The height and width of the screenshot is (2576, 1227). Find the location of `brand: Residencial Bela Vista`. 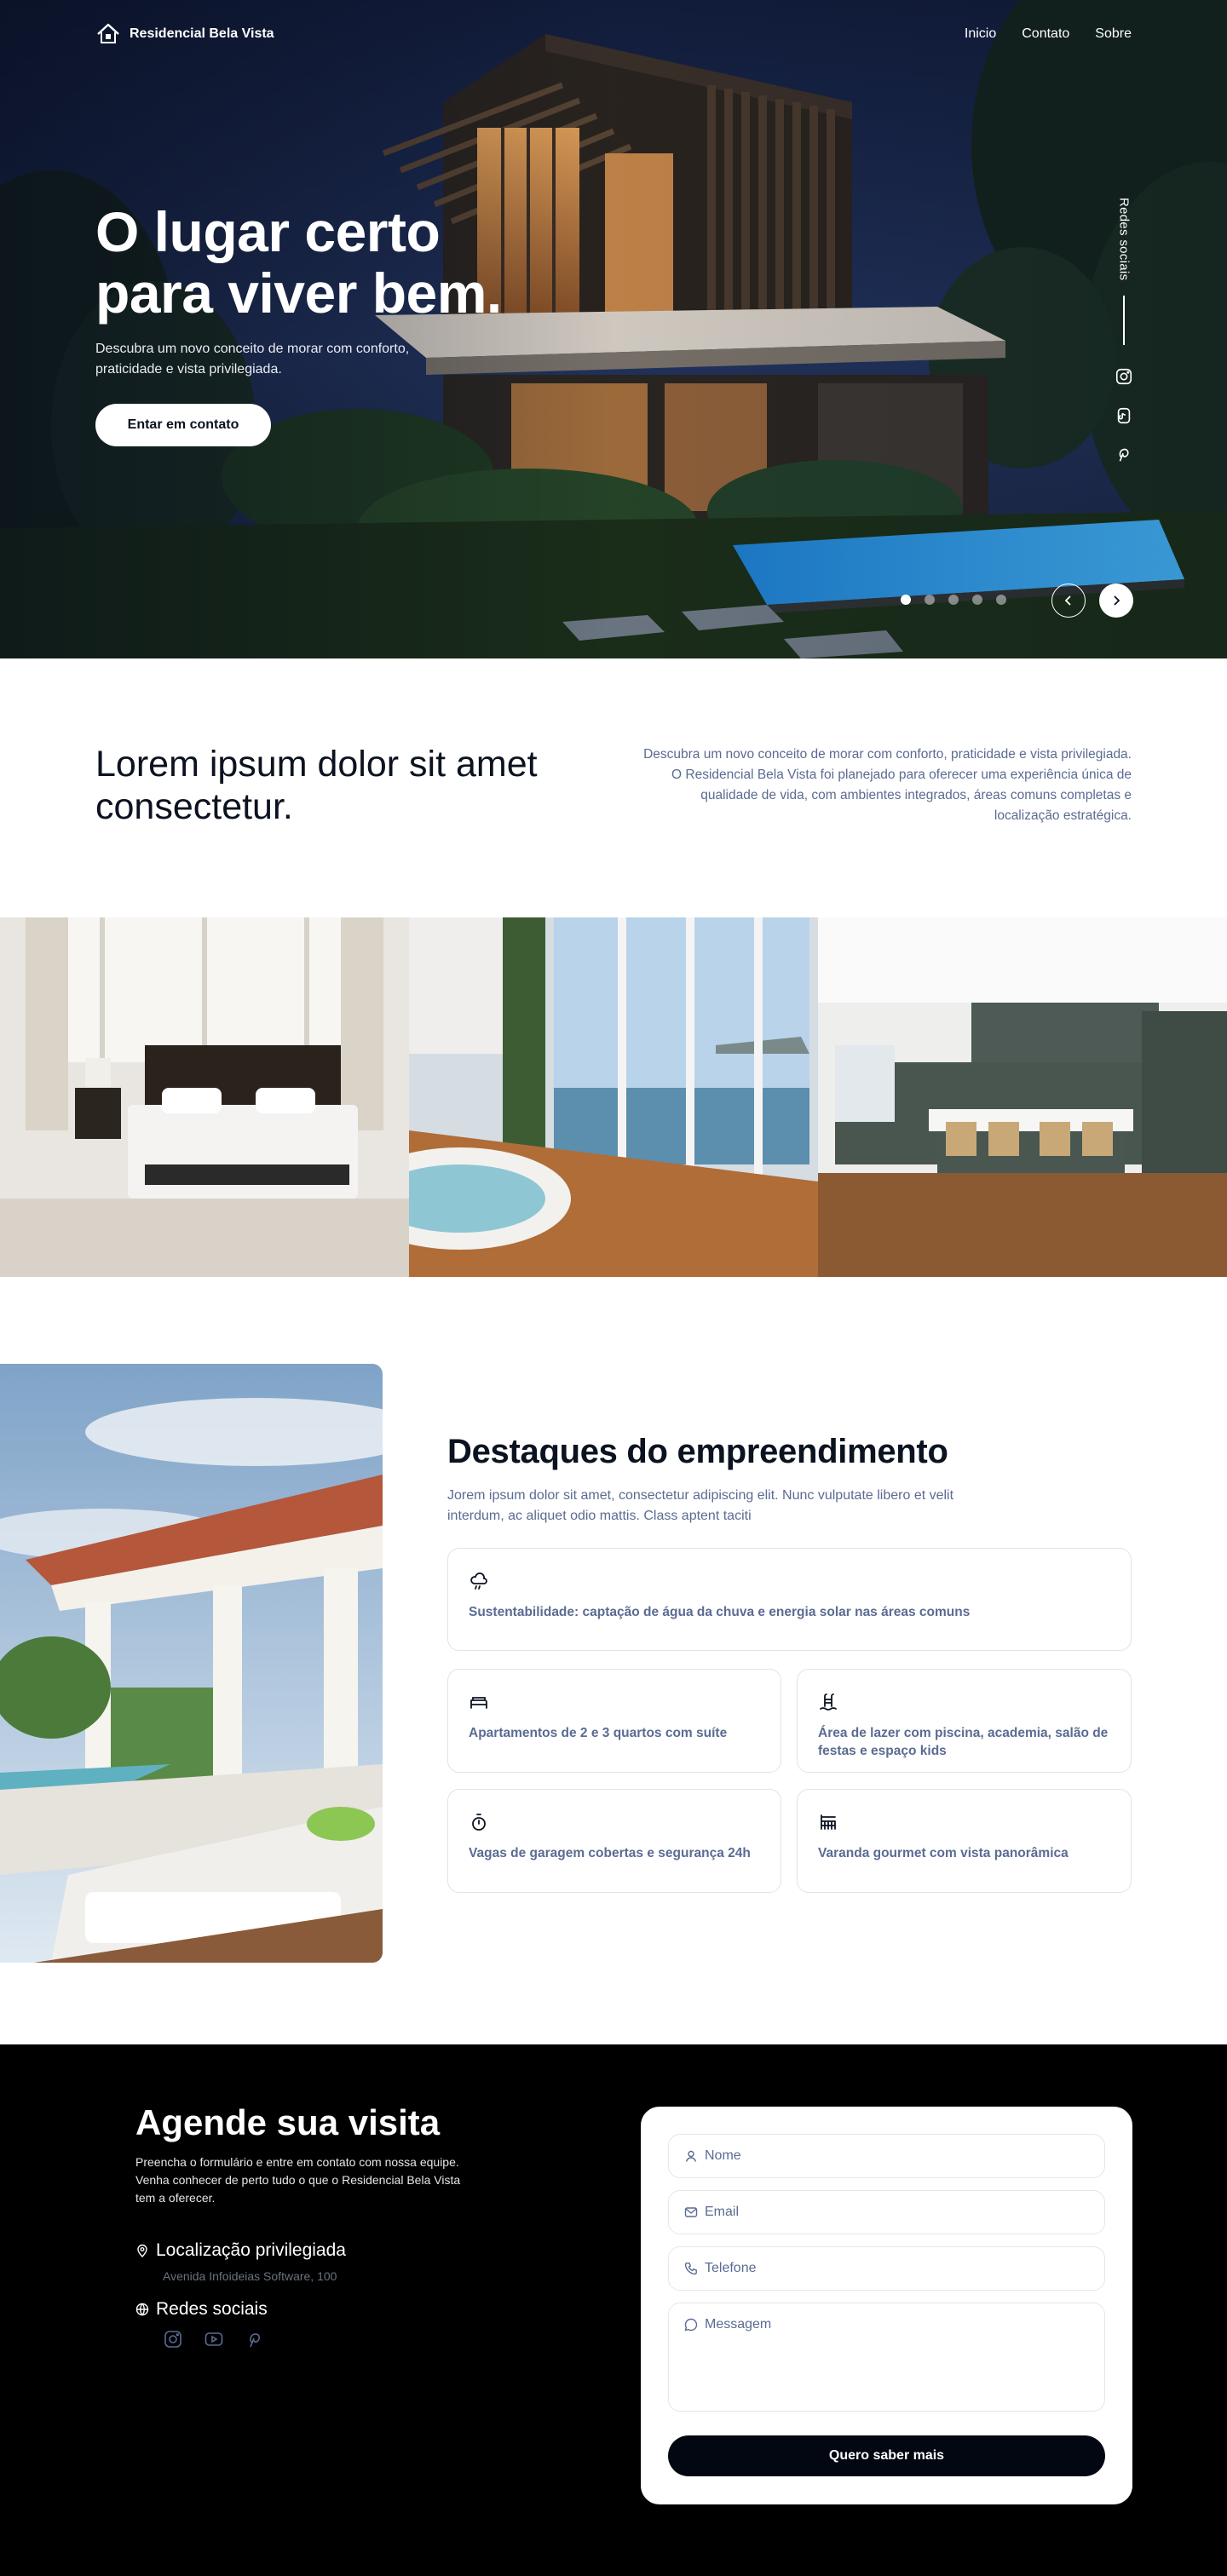

brand: Residencial Bela Vista is located at coordinates (184, 34).